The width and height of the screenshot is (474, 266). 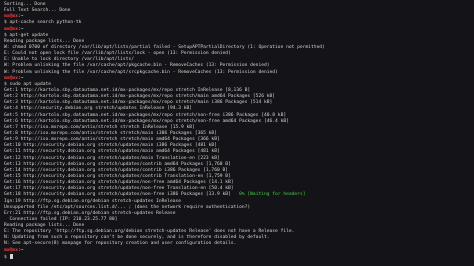 What do you see at coordinates (237, 256) in the screenshot?
I see `input-line: $` at bounding box center [237, 256].